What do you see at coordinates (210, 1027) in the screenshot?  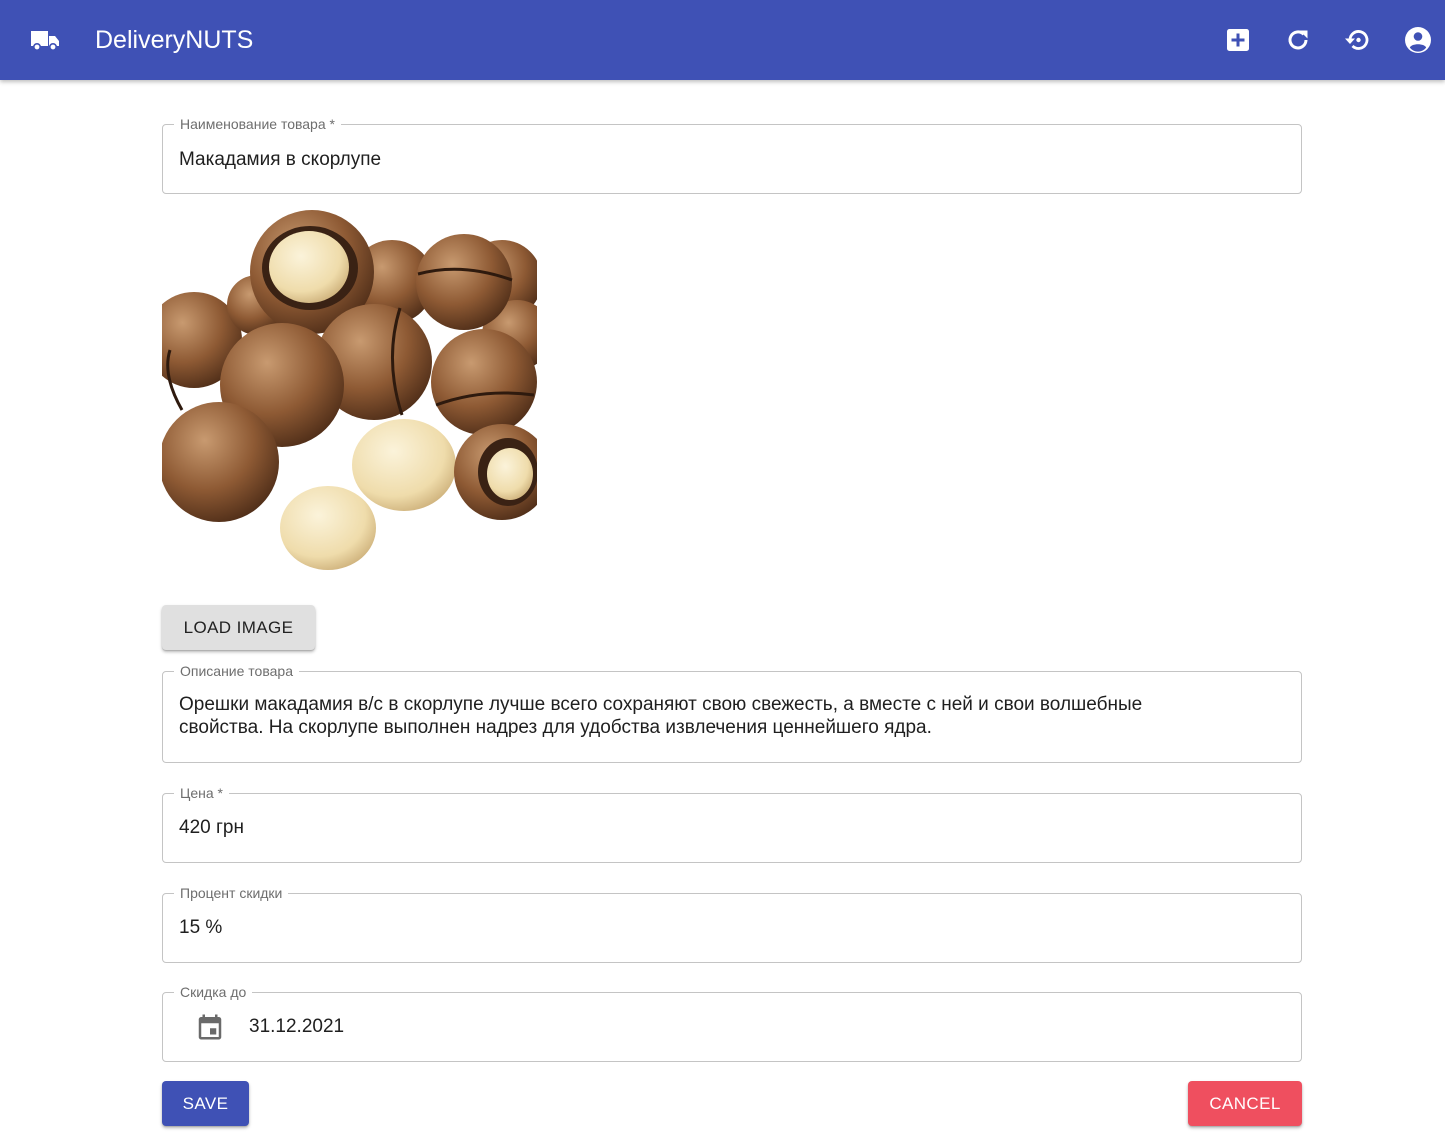 I see `calendar-icon` at bounding box center [210, 1027].